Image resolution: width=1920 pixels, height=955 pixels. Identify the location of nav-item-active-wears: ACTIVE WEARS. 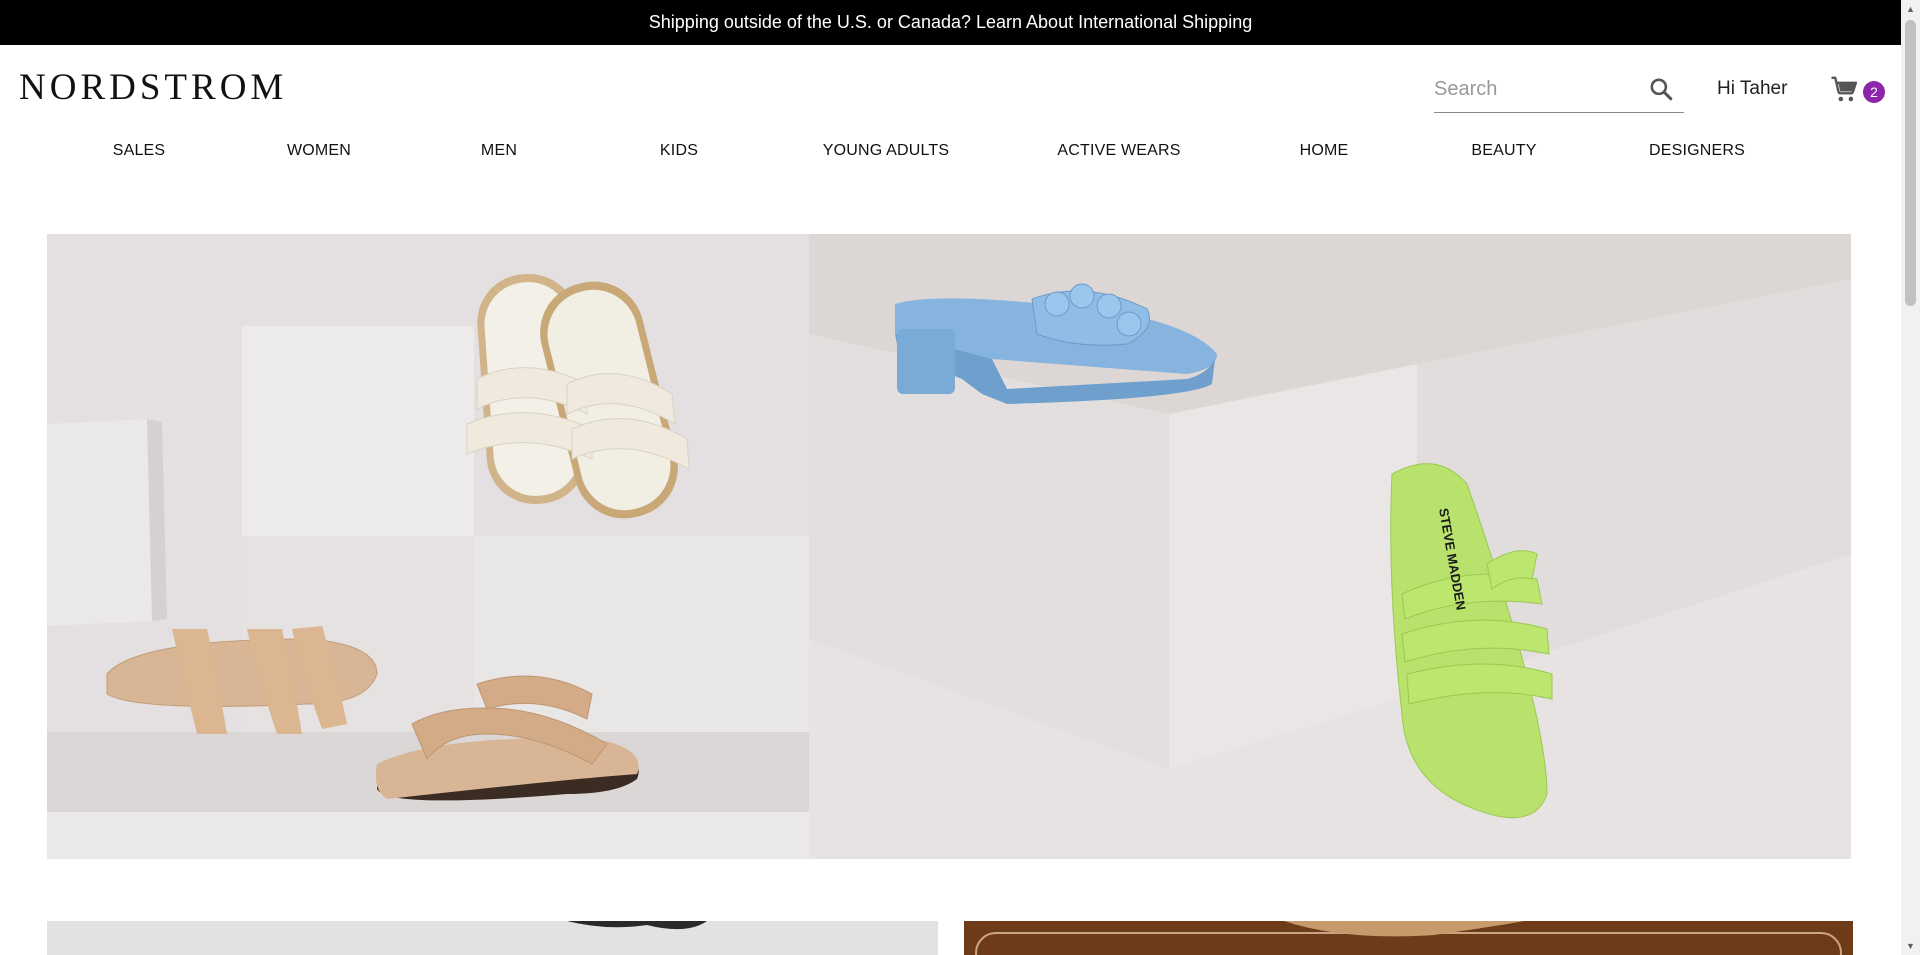
(1118, 151).